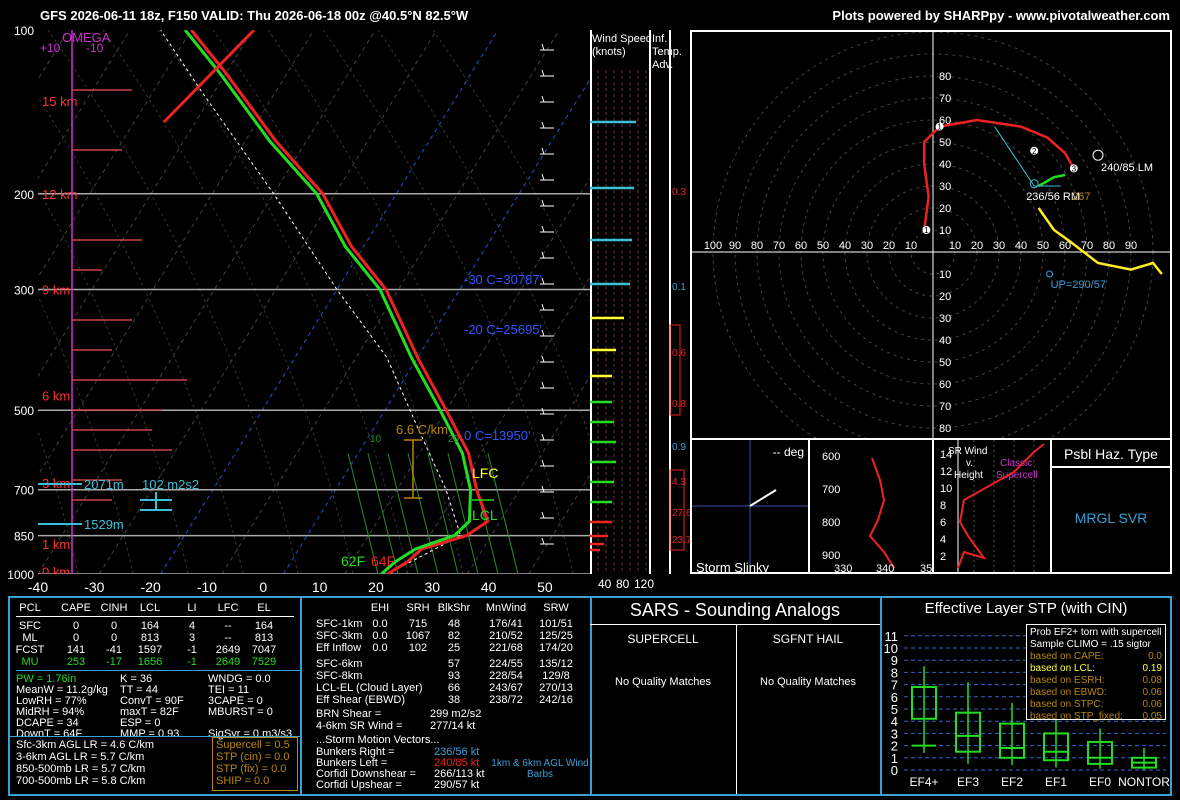 The height and width of the screenshot is (800, 1180). I want to click on parcel-cell: 253, so click(76, 662).